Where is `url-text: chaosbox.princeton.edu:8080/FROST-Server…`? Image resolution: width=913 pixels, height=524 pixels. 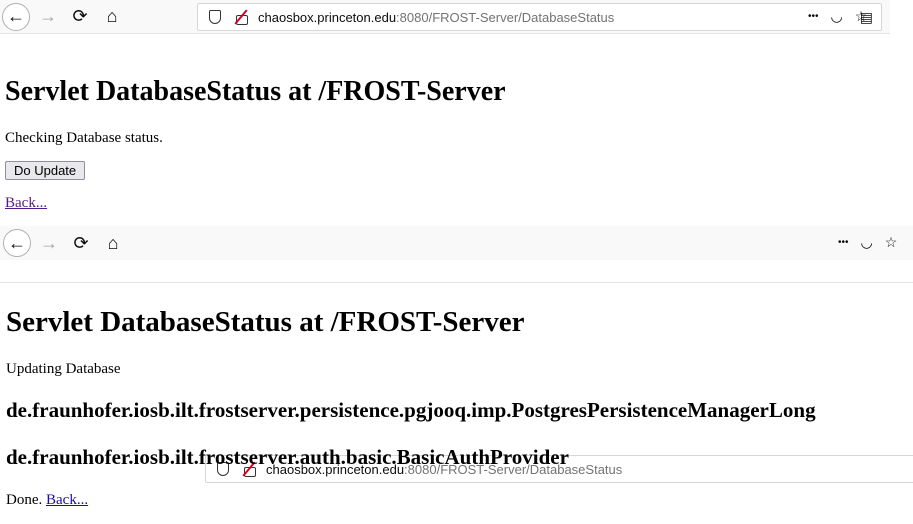
url-text: chaosbox.princeton.edu:8080/FROST-Server… is located at coordinates (436, 17).